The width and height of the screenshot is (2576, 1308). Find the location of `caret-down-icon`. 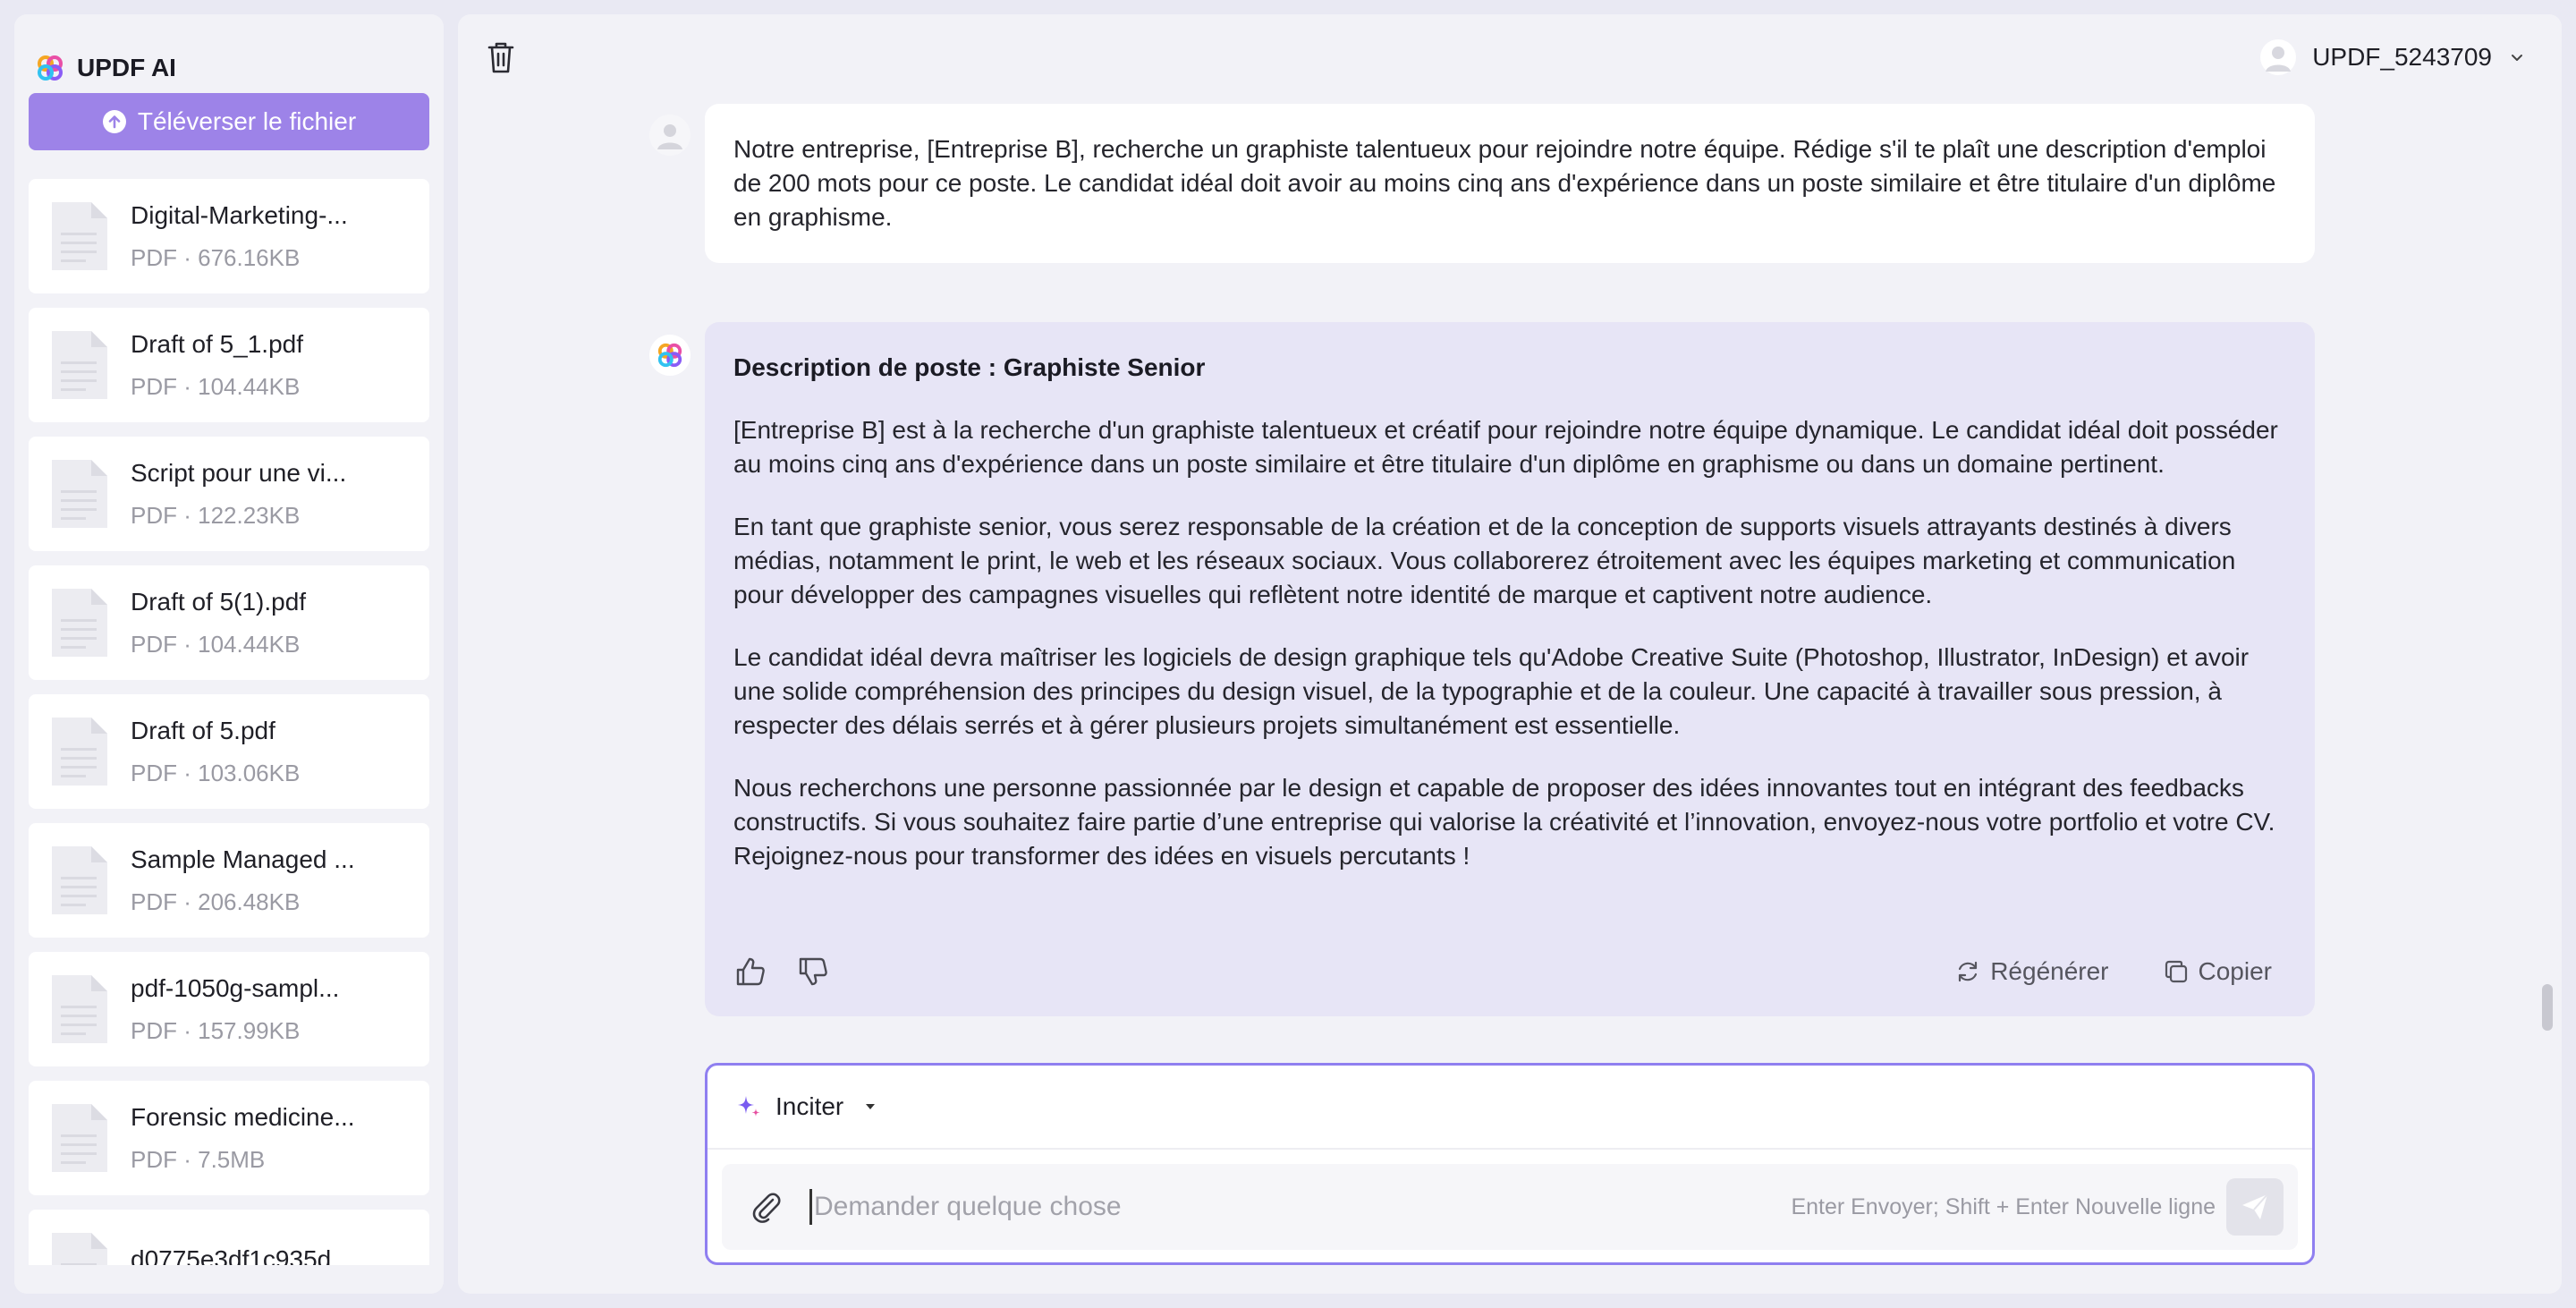

caret-down-icon is located at coordinates (871, 1106).